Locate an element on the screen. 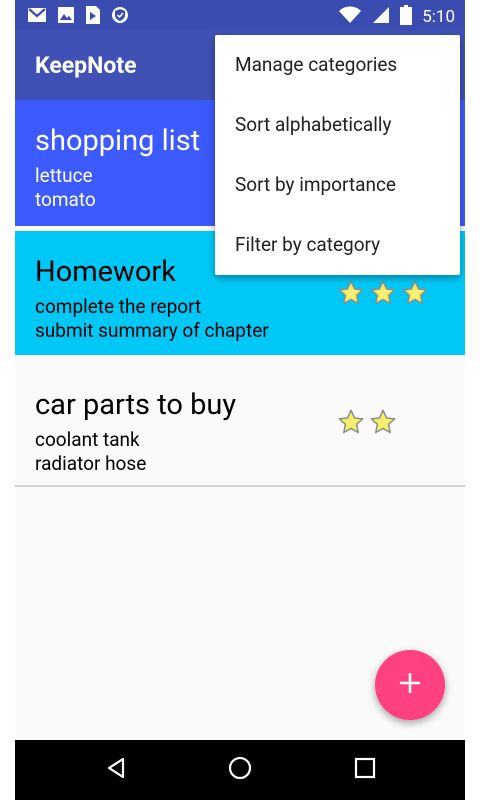  note-title: shopping list is located at coordinates (118, 141).